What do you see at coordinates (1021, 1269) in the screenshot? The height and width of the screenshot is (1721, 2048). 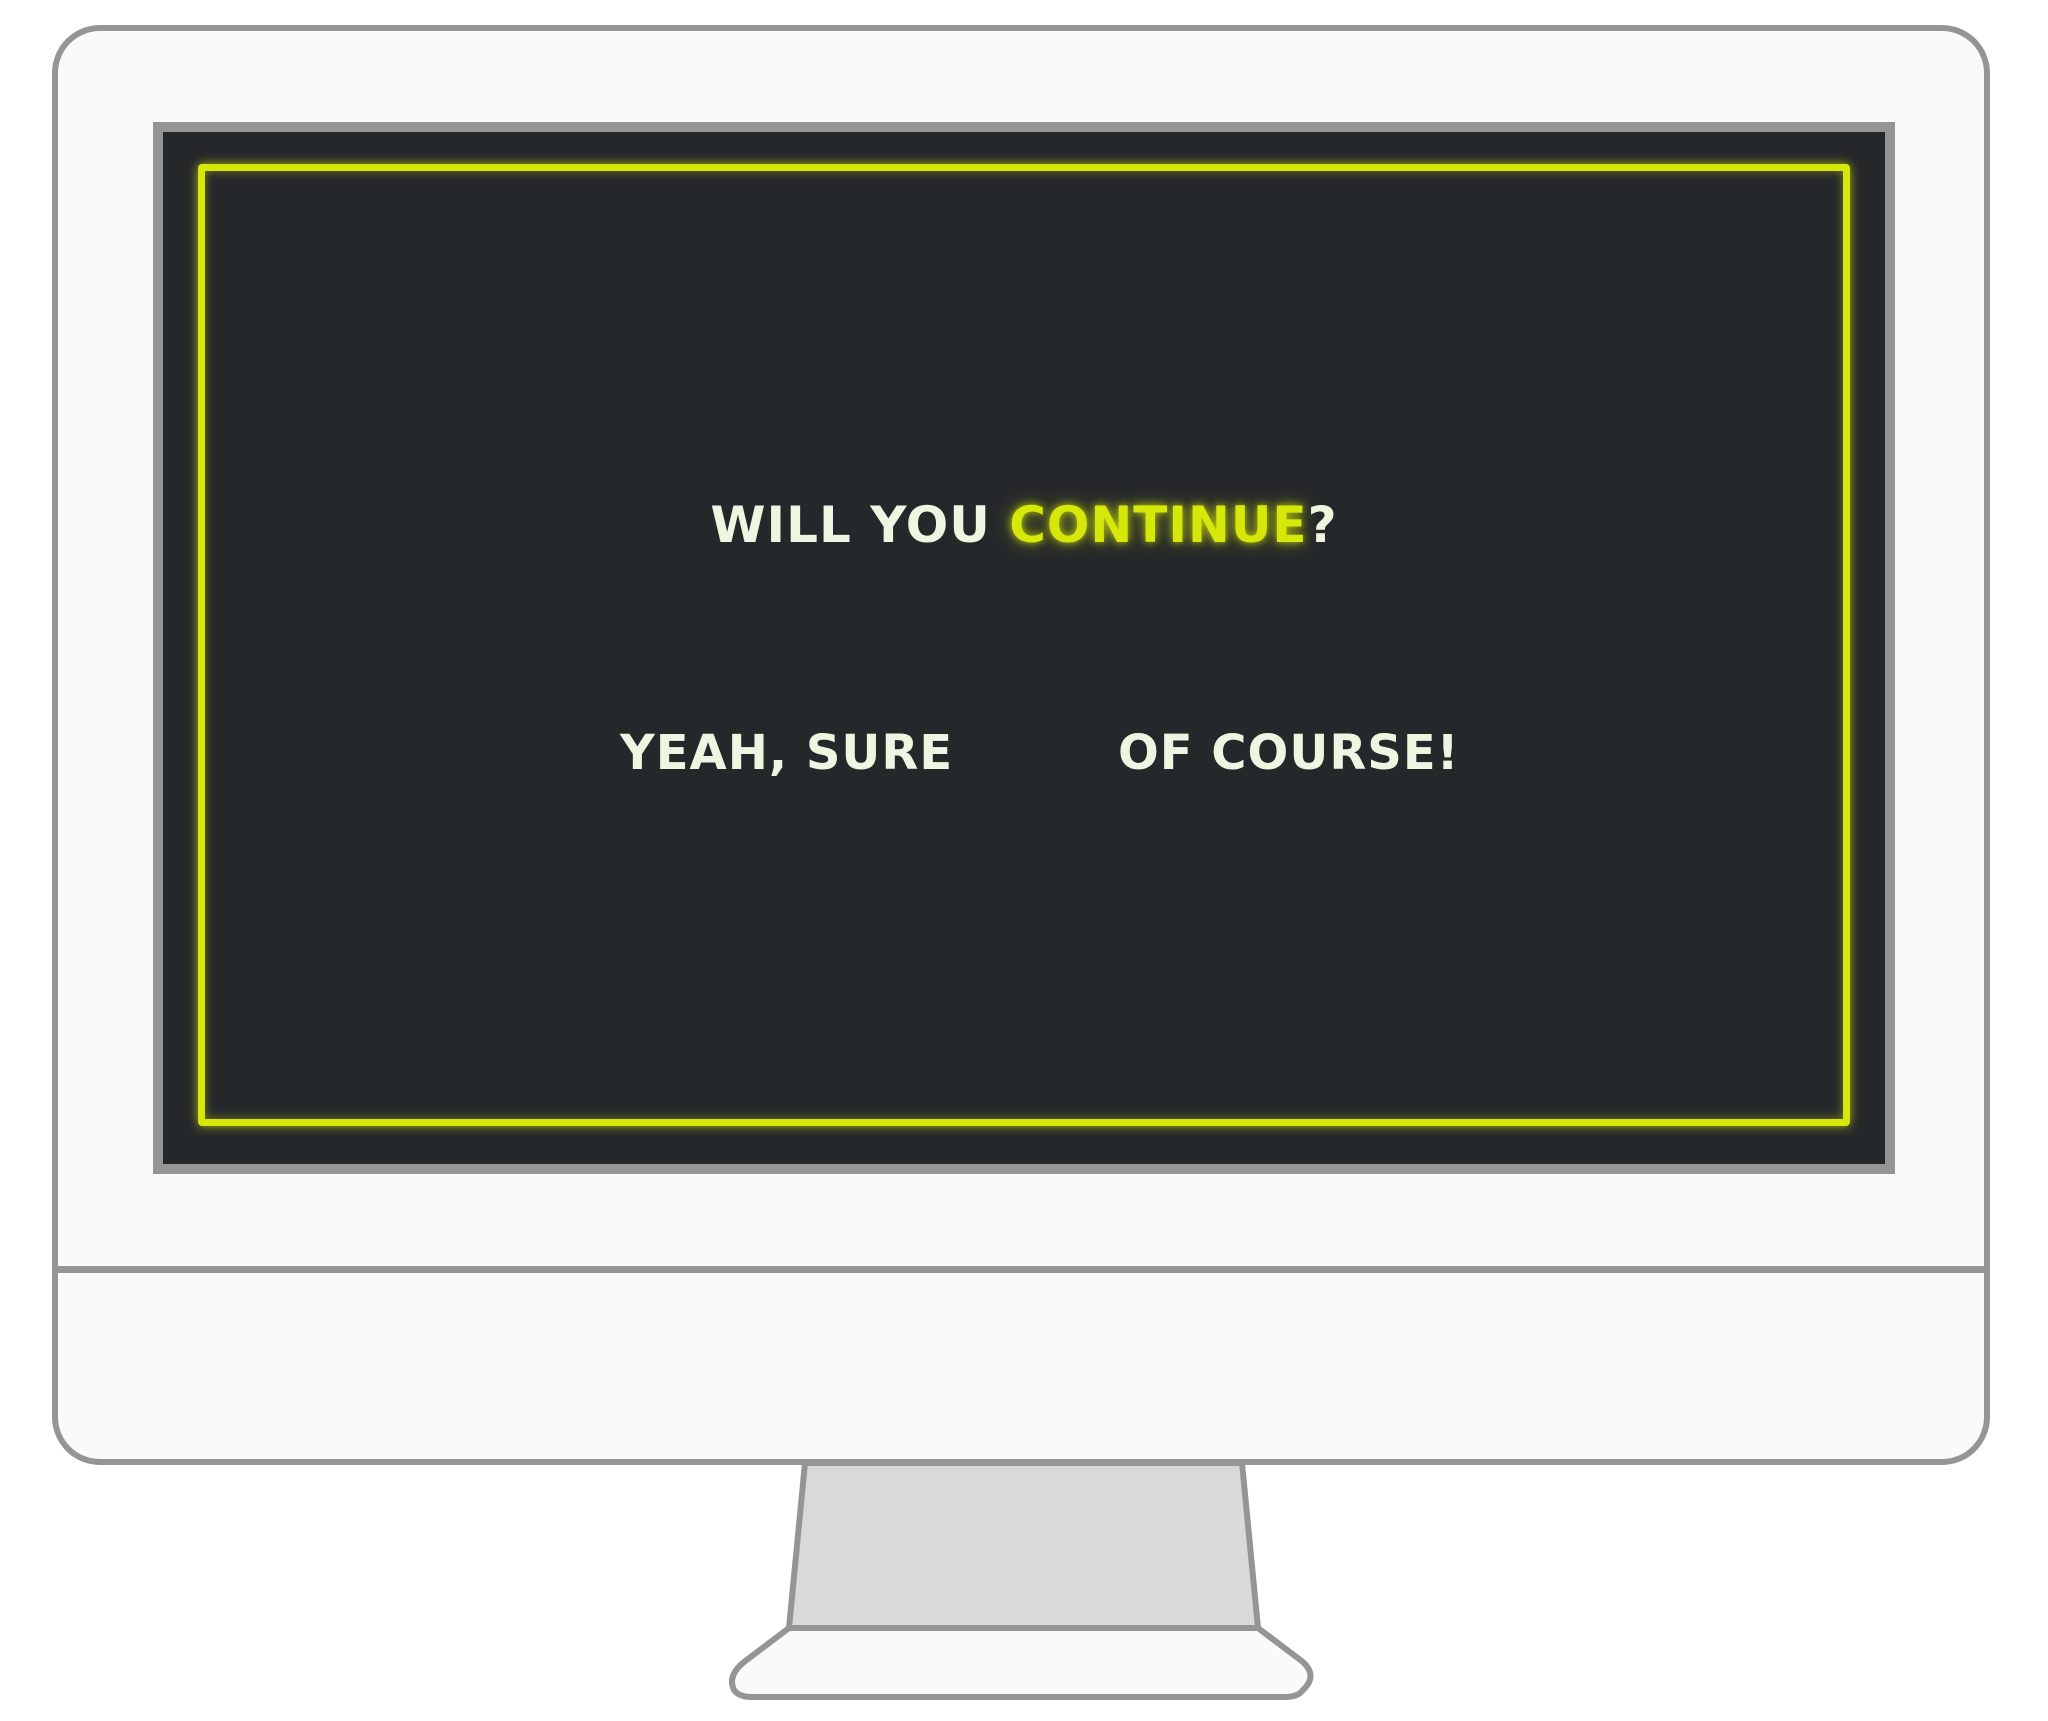 I see `monitor-chin-divider` at bounding box center [1021, 1269].